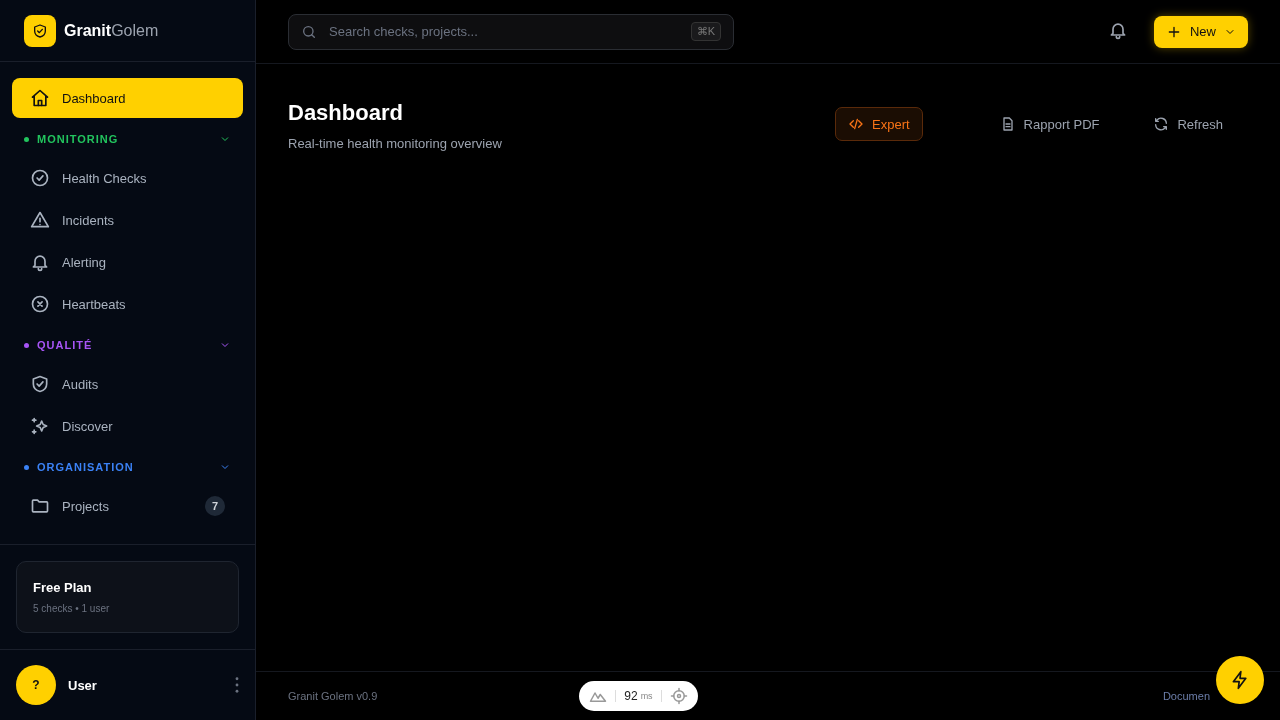 This screenshot has width=1280, height=720. Describe the element at coordinates (40, 98) in the screenshot. I see `home-icon` at that location.